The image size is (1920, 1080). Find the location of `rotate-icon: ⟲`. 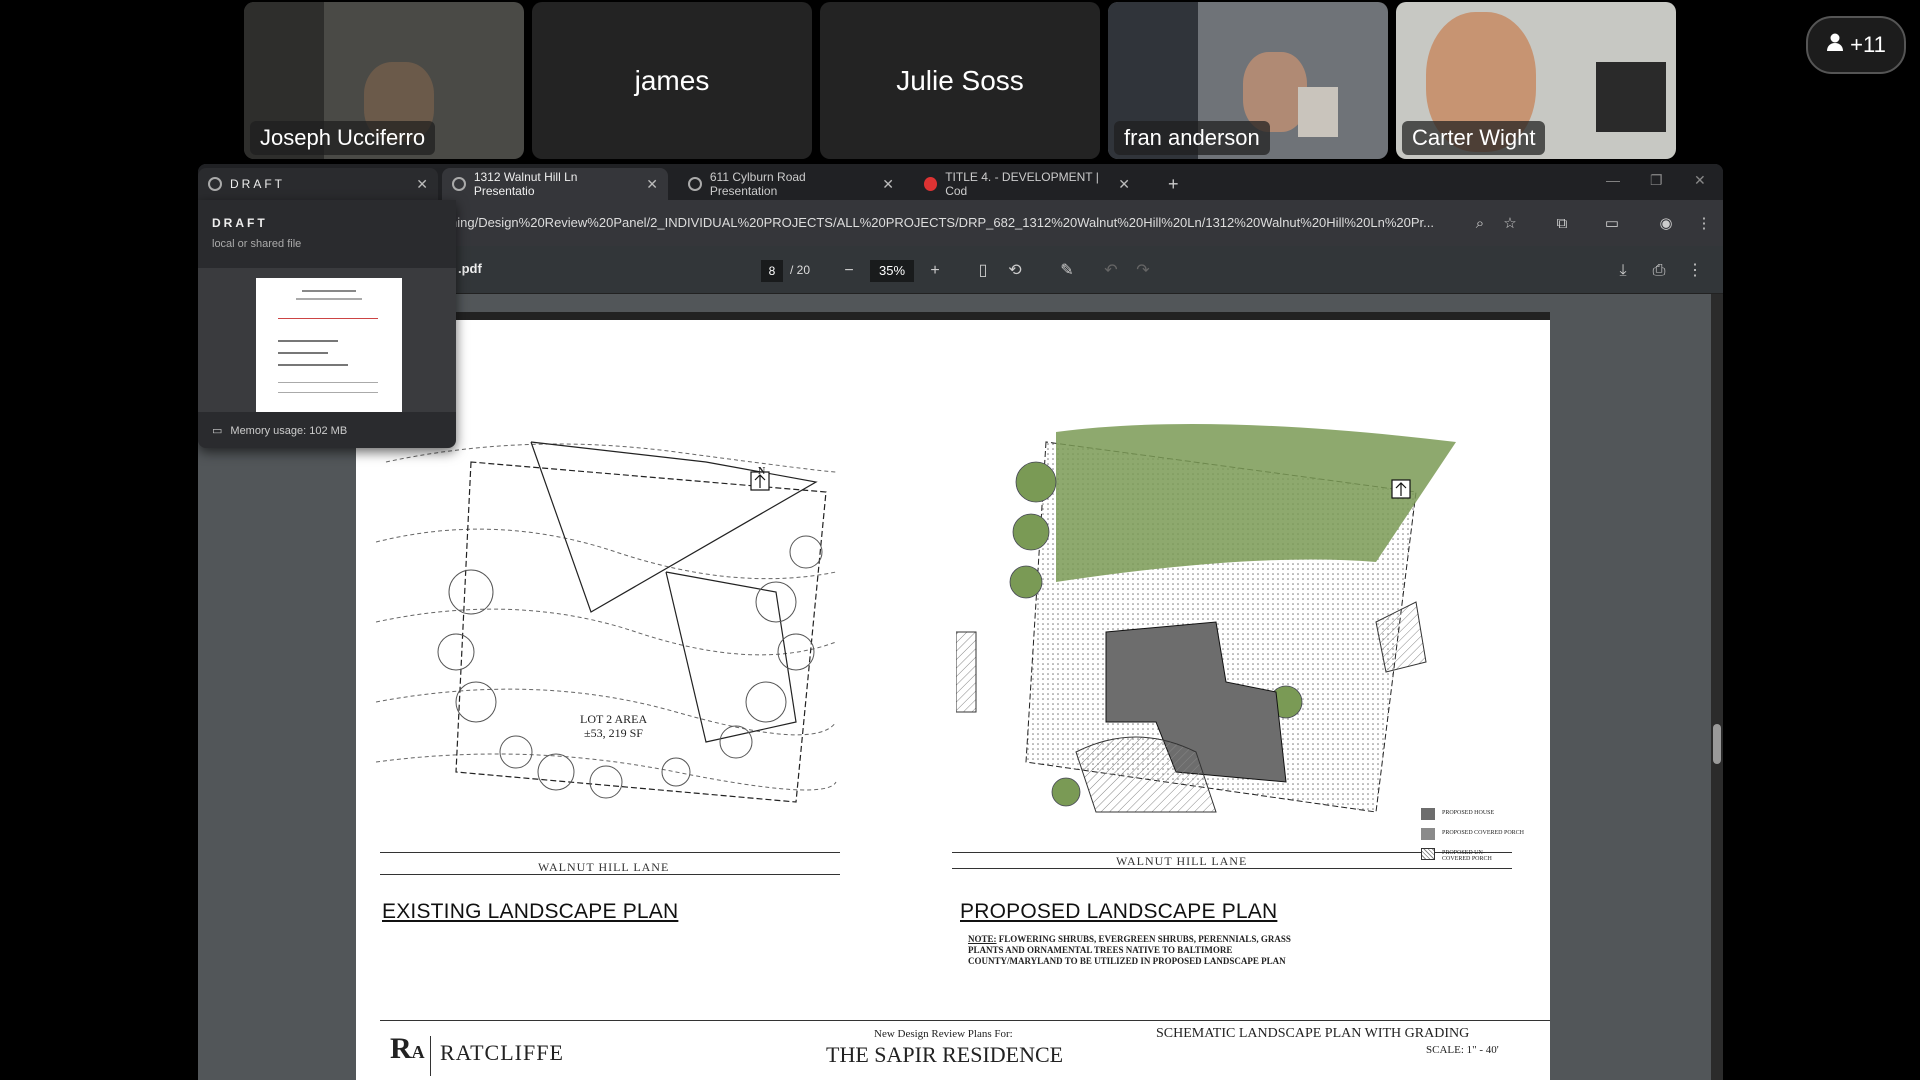

rotate-icon: ⟲ is located at coordinates (1015, 271).